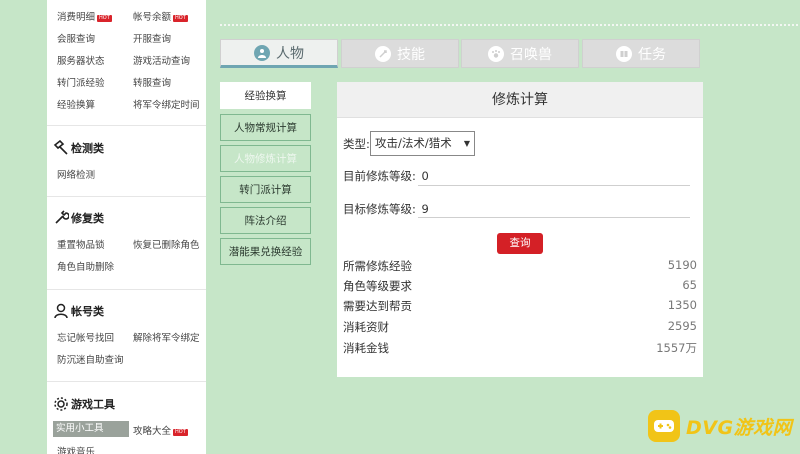 The image size is (800, 454). I want to click on sidebar-link: 服务器状态, so click(81, 60).